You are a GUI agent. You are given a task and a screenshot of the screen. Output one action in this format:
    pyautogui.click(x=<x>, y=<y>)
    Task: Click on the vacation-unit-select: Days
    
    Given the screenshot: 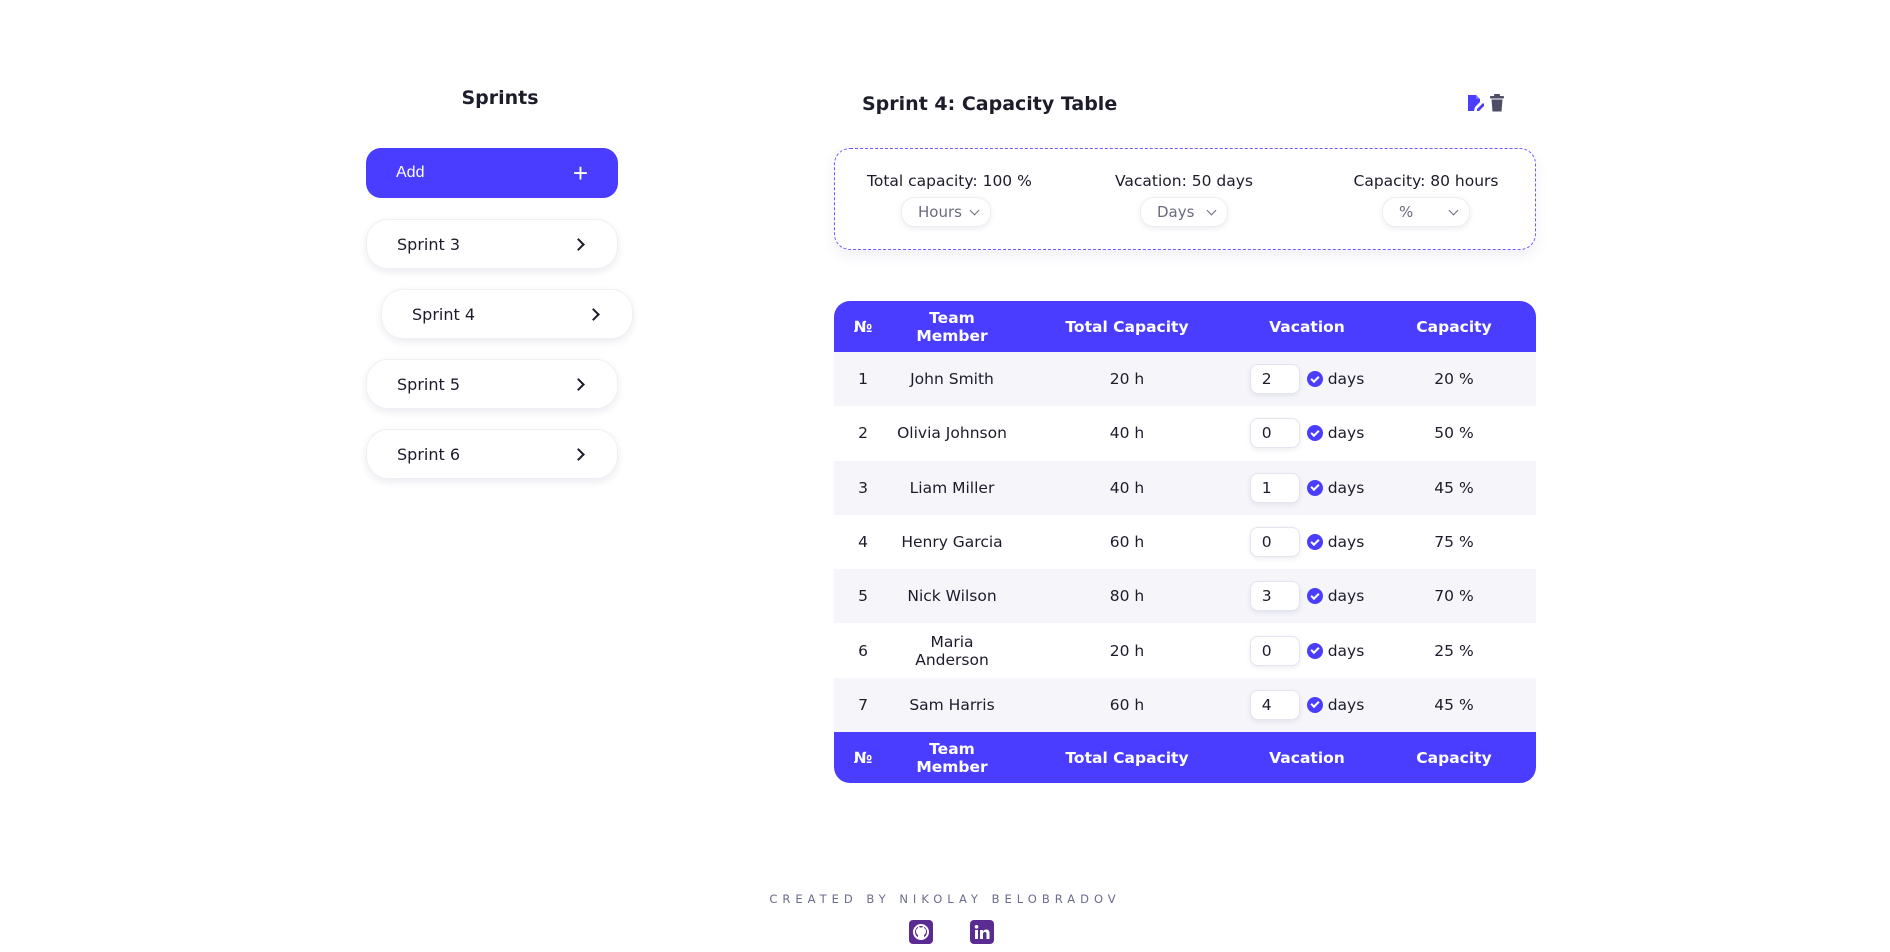 What is the action you would take?
    pyautogui.click(x=1184, y=212)
    